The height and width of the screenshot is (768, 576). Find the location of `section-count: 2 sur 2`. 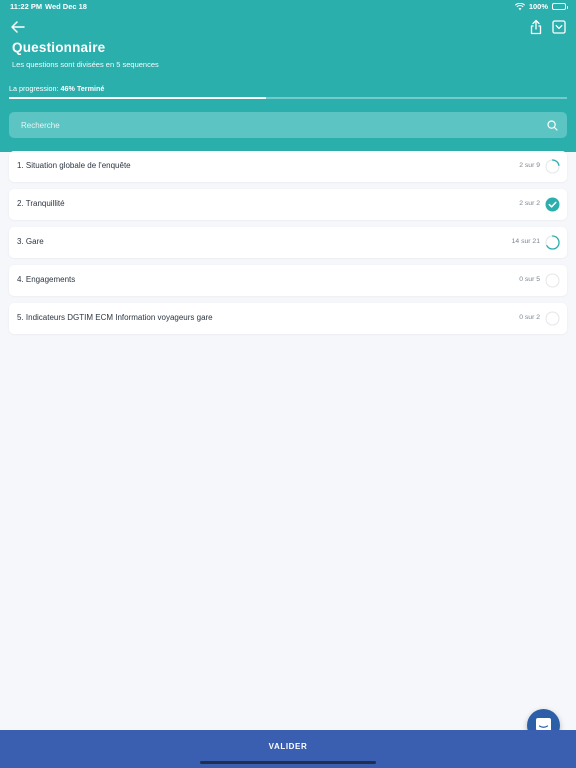

section-count: 2 sur 2 is located at coordinates (529, 203).